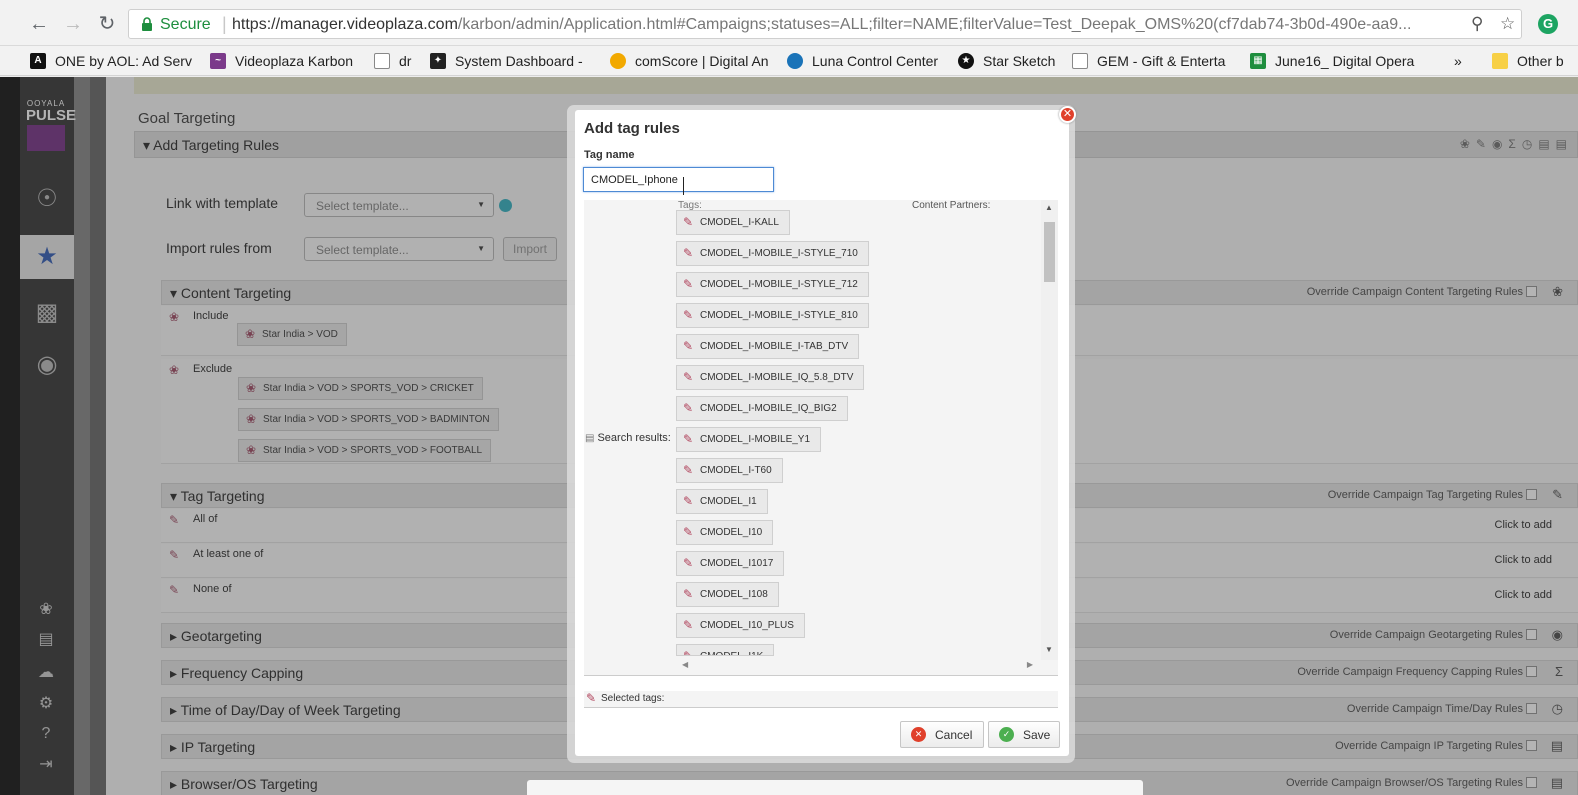 The height and width of the screenshot is (795, 1578). I want to click on tag-result: CMODEL_I-KALL, so click(733, 222).